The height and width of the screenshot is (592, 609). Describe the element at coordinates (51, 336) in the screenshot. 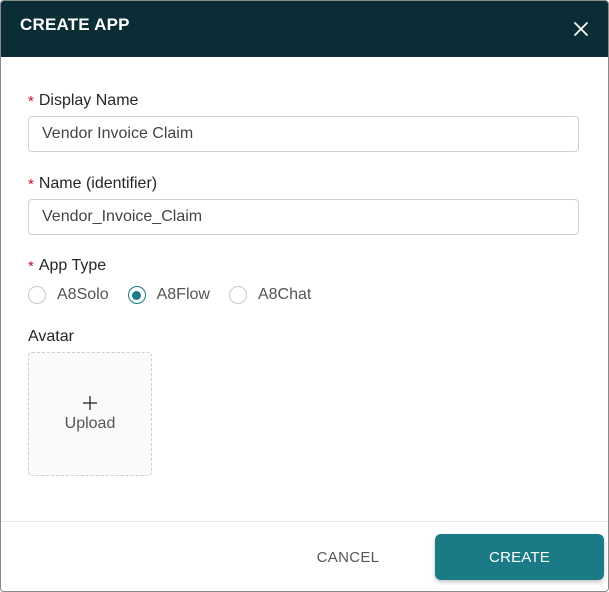

I see `avatar-label: Avatar` at that location.